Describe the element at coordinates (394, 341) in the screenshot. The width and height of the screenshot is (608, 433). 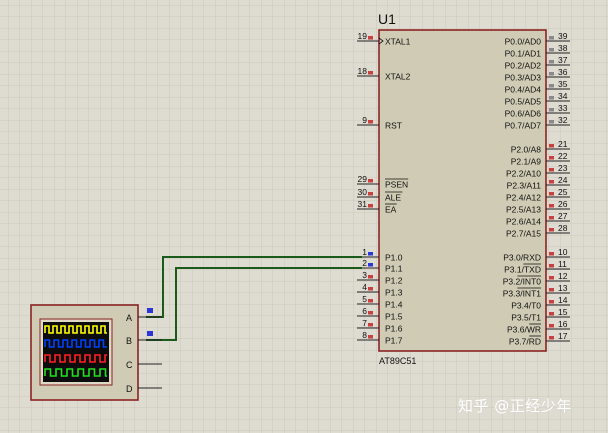
I see `pin-label: P1.7` at that location.